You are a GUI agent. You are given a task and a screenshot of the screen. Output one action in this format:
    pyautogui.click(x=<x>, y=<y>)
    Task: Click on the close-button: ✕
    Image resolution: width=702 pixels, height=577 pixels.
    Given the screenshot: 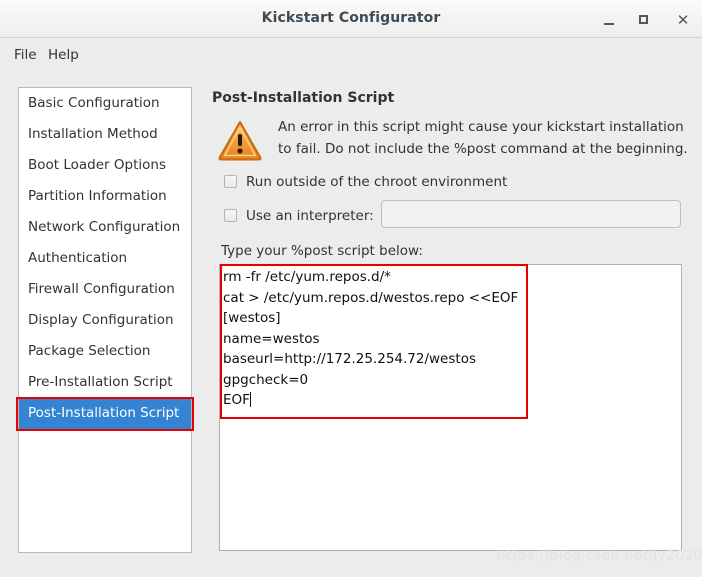 What is the action you would take?
    pyautogui.click(x=683, y=20)
    